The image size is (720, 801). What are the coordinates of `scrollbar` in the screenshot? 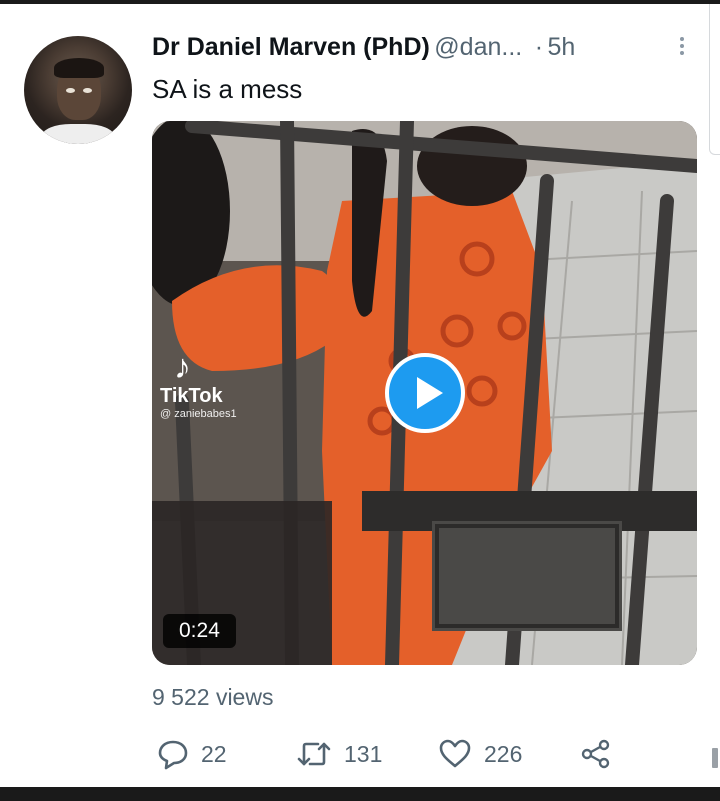 It's located at (715, 758).